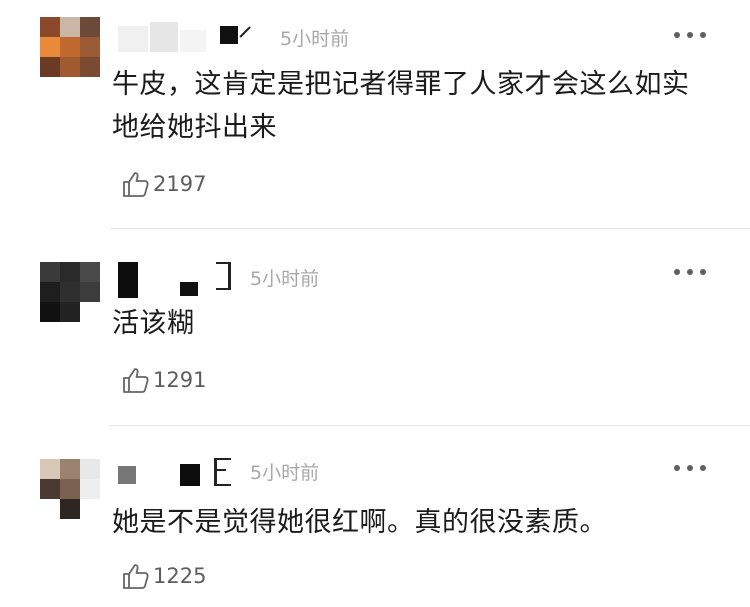 This screenshot has width=750, height=607. I want to click on like-count: 1225, so click(180, 576).